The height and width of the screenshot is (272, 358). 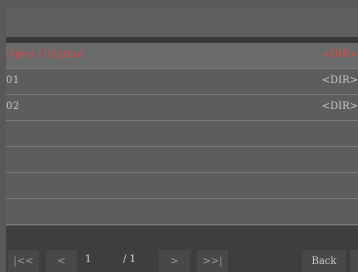 I want to click on item-name: Open Original, so click(x=45, y=54).